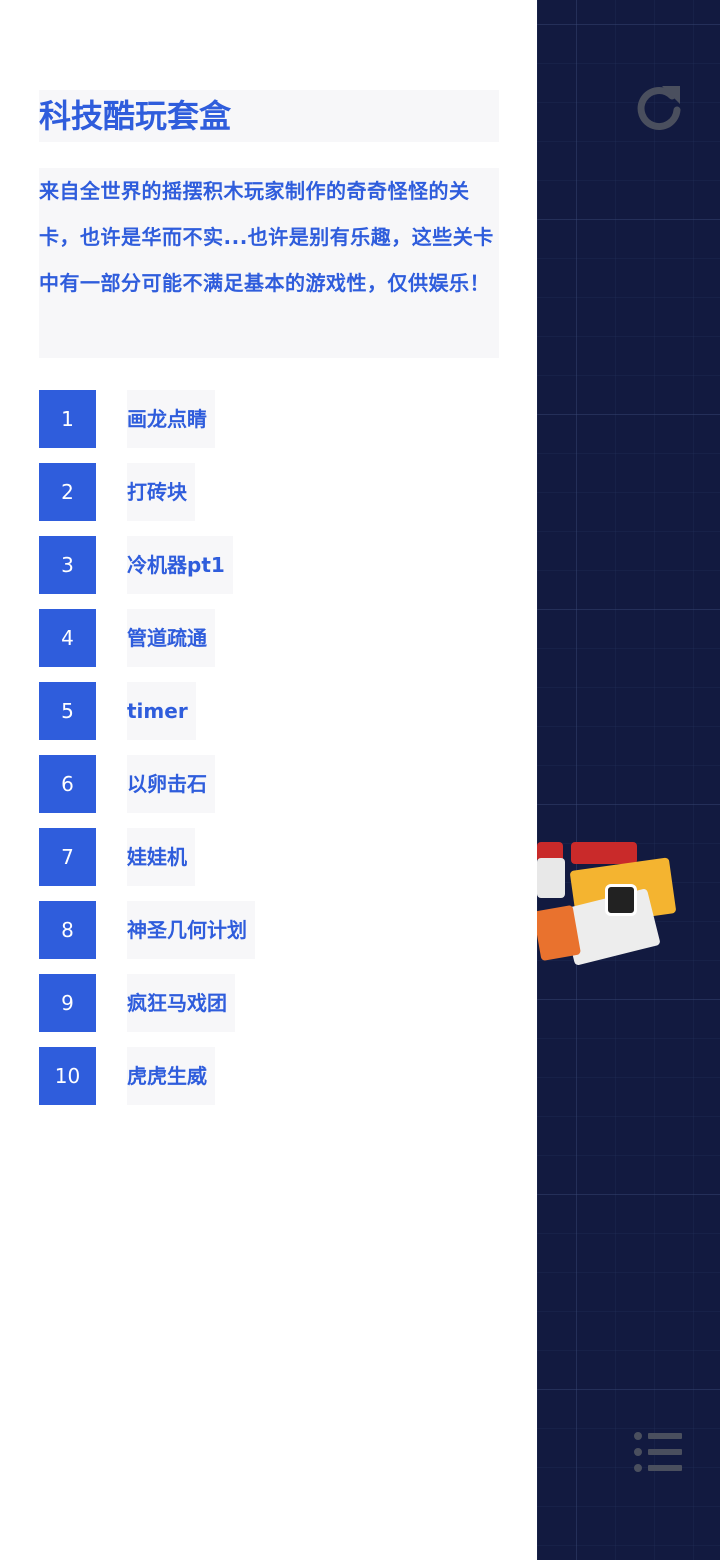 Image resolution: width=720 pixels, height=1560 pixels. Describe the element at coordinates (191, 930) in the screenshot. I see `level-name: 神圣几何计划` at that location.